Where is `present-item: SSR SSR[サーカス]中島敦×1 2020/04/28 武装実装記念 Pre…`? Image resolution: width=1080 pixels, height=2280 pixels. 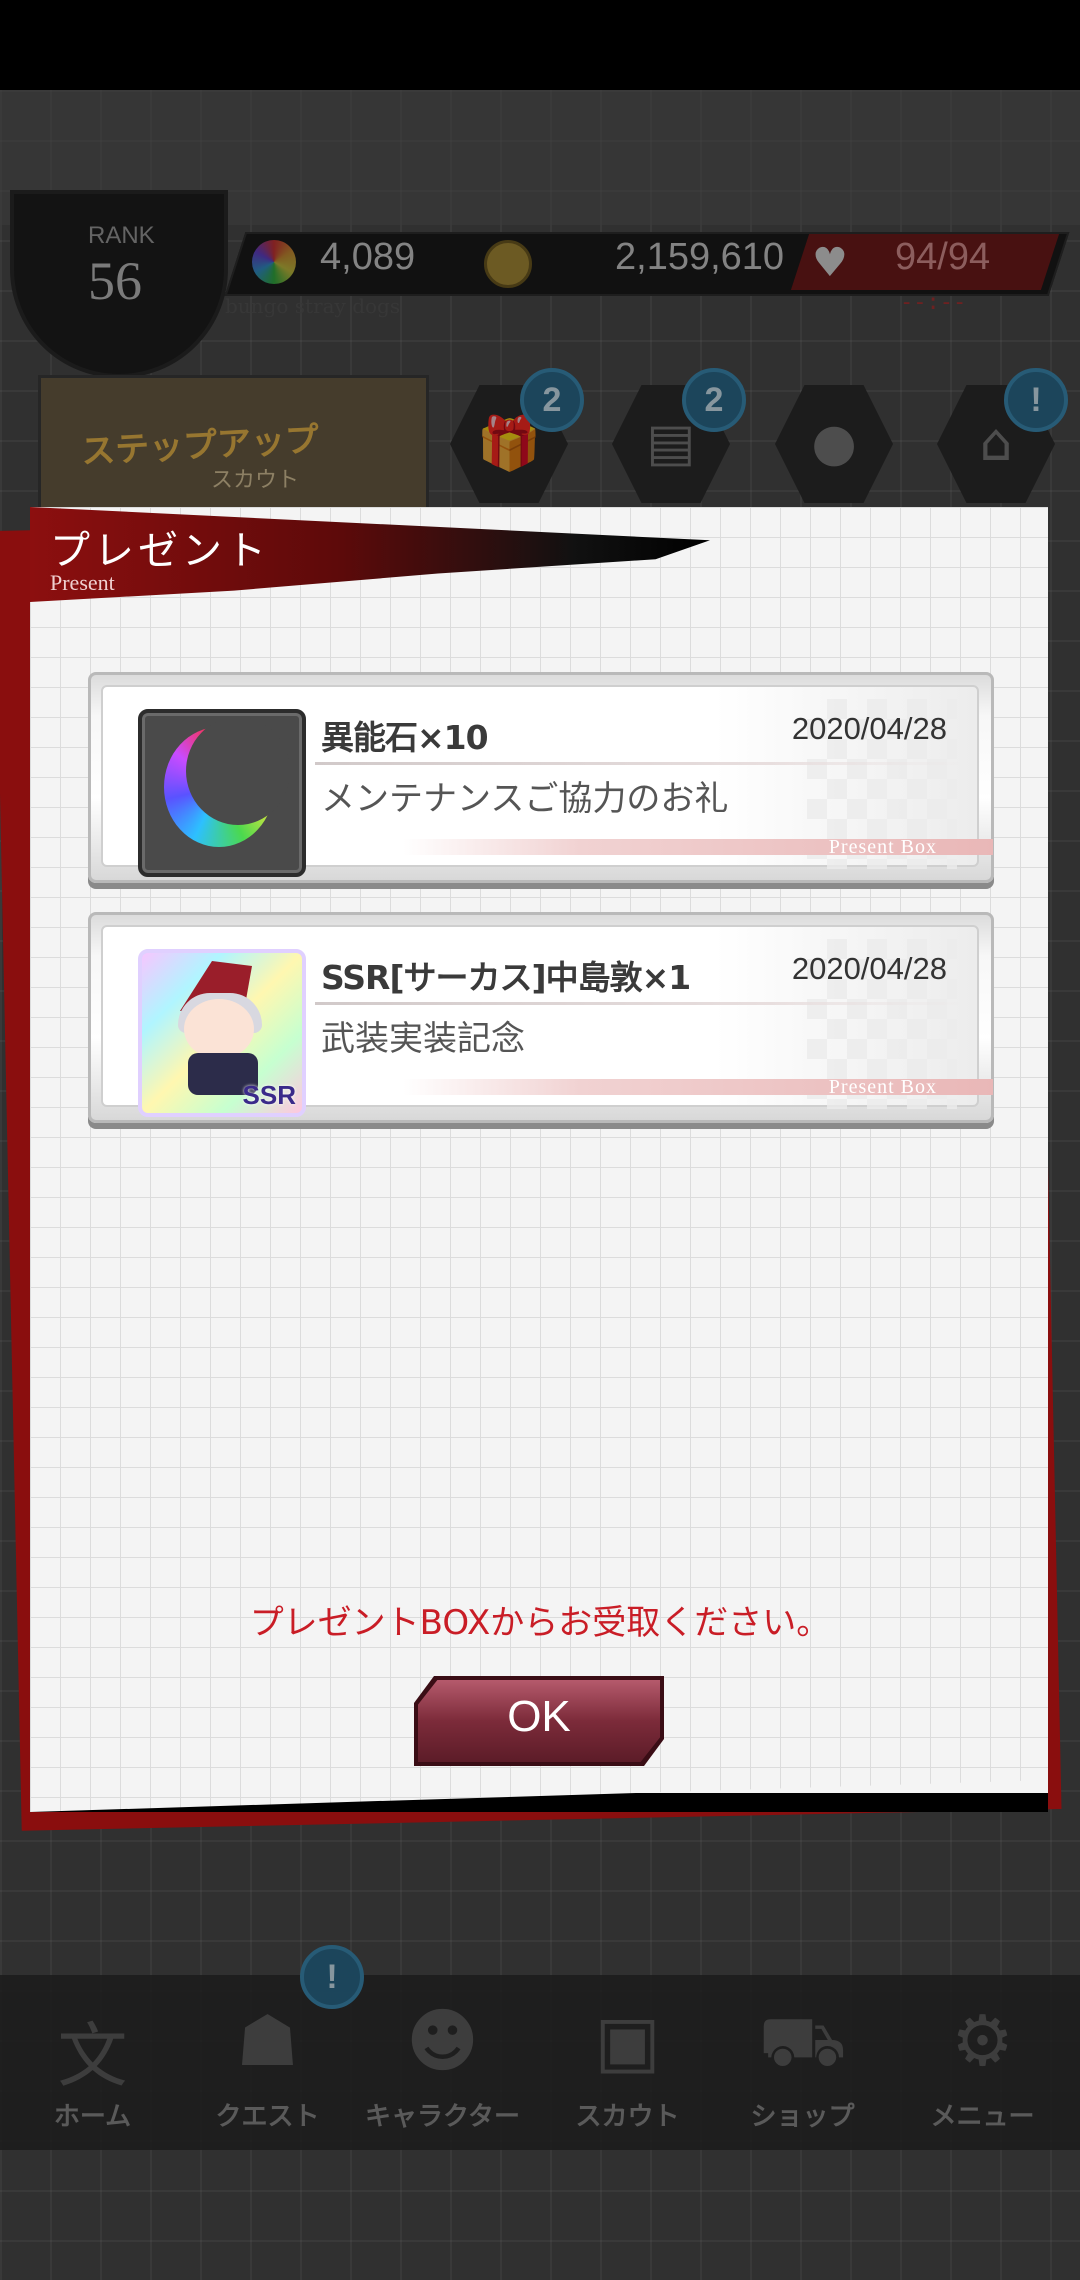
present-item: SSR SSR[サーカス]中島敦×1 2020/04/28 武装実装記念 Pre… is located at coordinates (541, 1017).